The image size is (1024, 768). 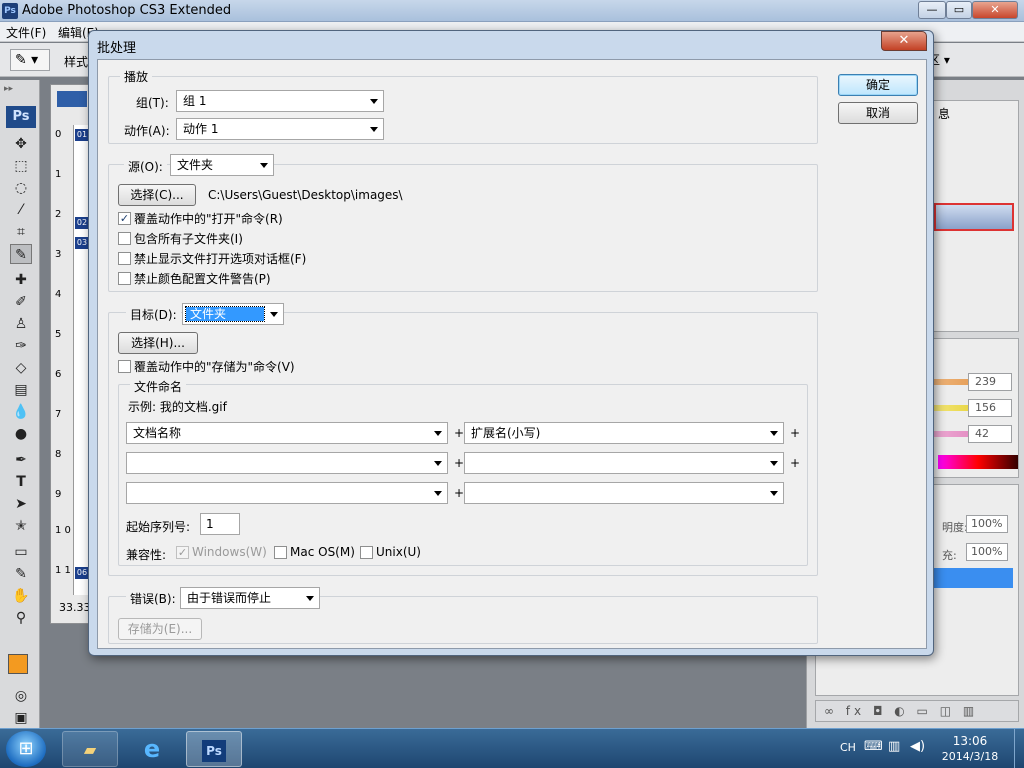 I want to click on eyedropper2-tool-icon: ✎, so click(x=21, y=574).